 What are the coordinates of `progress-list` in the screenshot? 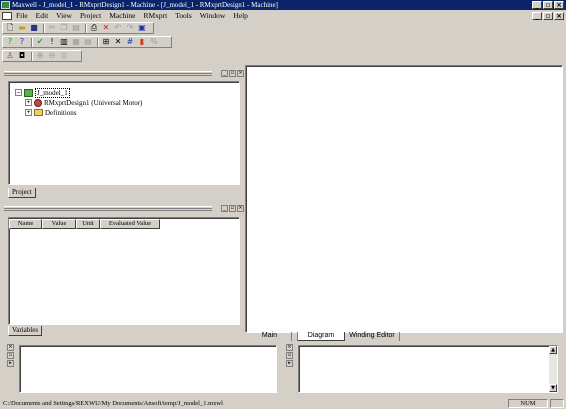 It's located at (428, 369).